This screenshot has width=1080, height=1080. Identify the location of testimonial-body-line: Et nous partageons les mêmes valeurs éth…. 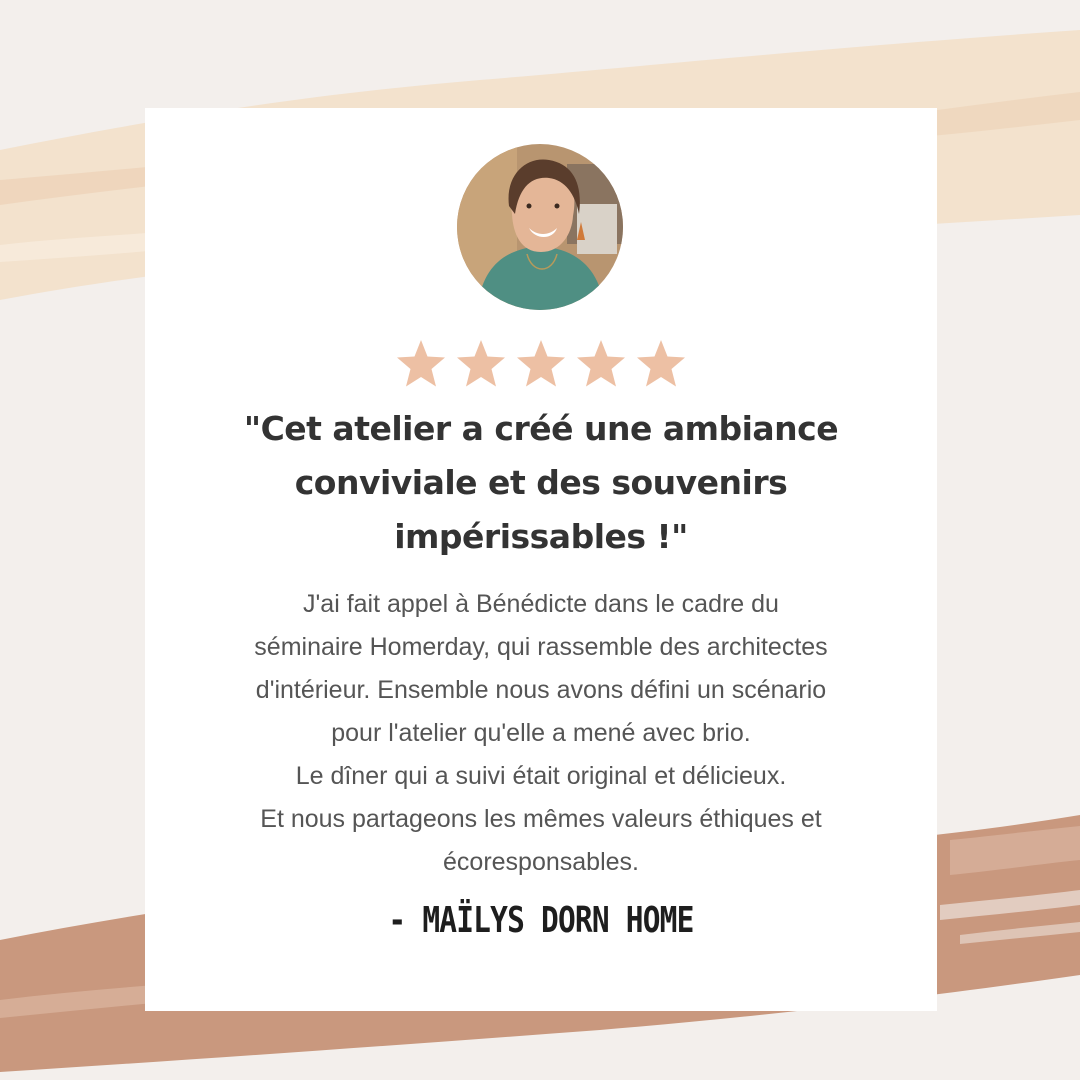
(541, 819).